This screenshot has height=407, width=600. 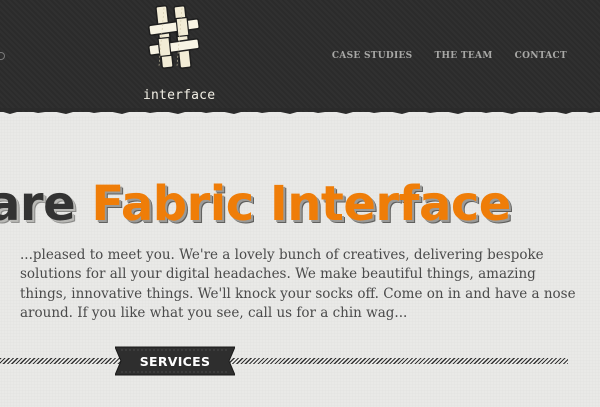 I want to click on page-headline: are Fabric Interface, so click(x=255, y=204).